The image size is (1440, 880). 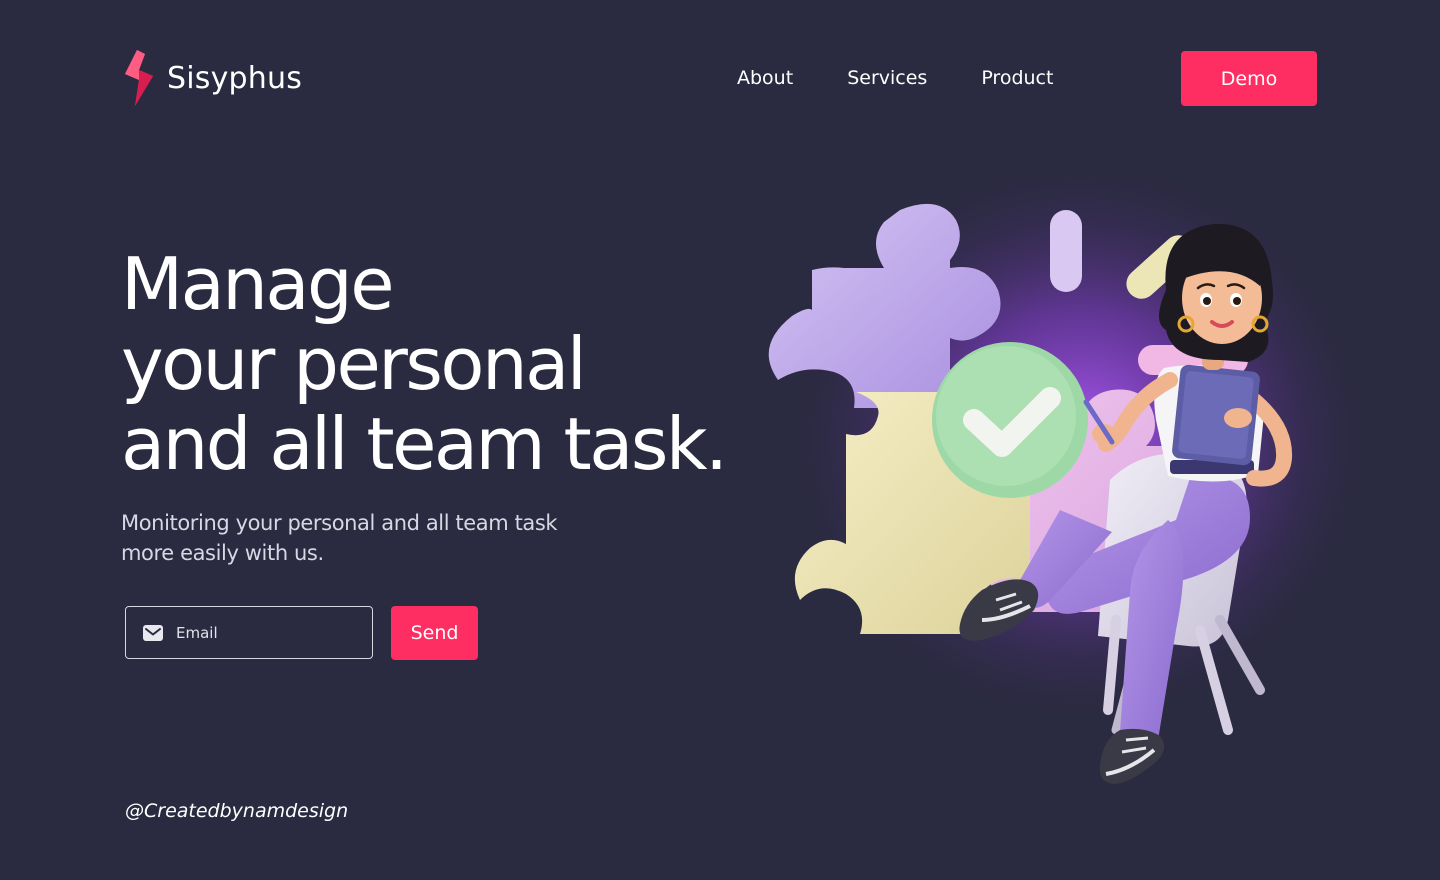 I want to click on nav-product: Product, so click(x=1017, y=78).